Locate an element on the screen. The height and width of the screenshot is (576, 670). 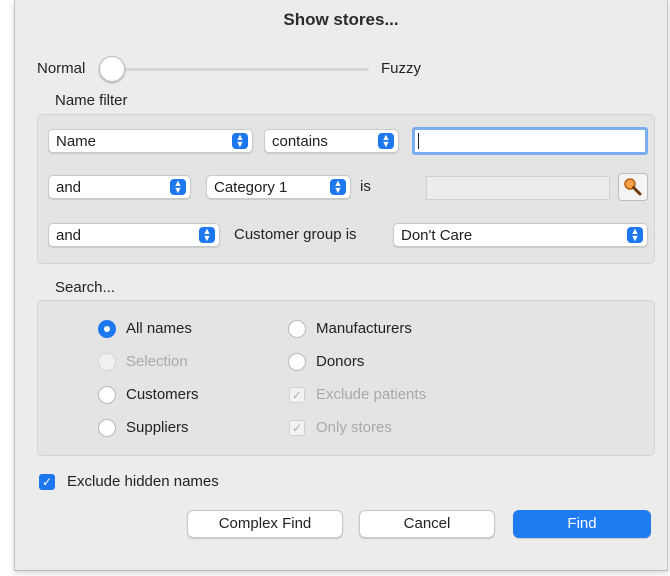
category-value-field is located at coordinates (518, 188).